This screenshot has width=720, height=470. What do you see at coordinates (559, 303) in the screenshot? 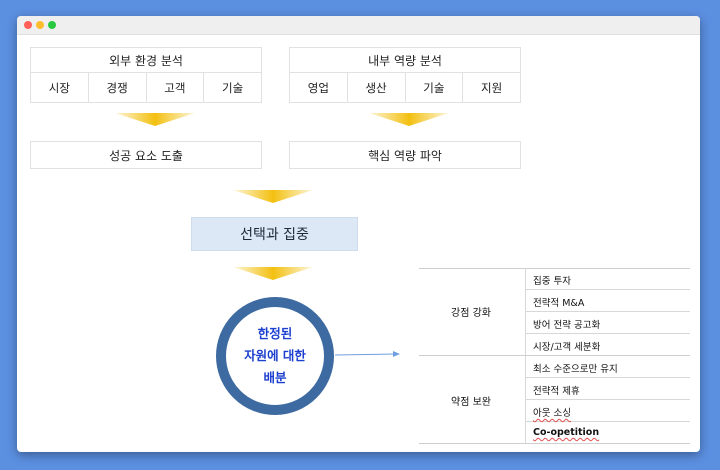
I see `strengthen-item: 전략적 M&A` at bounding box center [559, 303].